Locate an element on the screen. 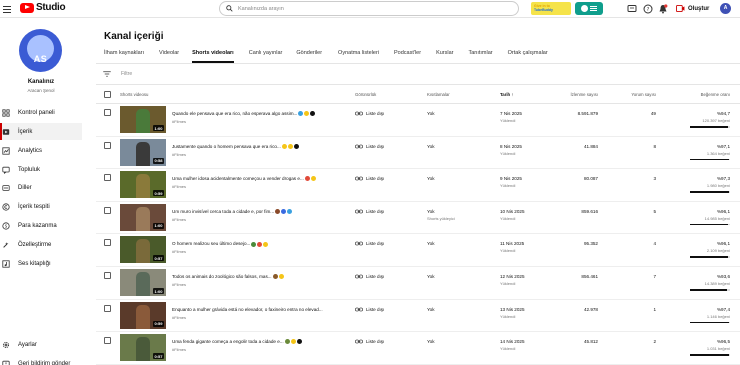  tab-0: İlham kaynakları is located at coordinates (124, 56).